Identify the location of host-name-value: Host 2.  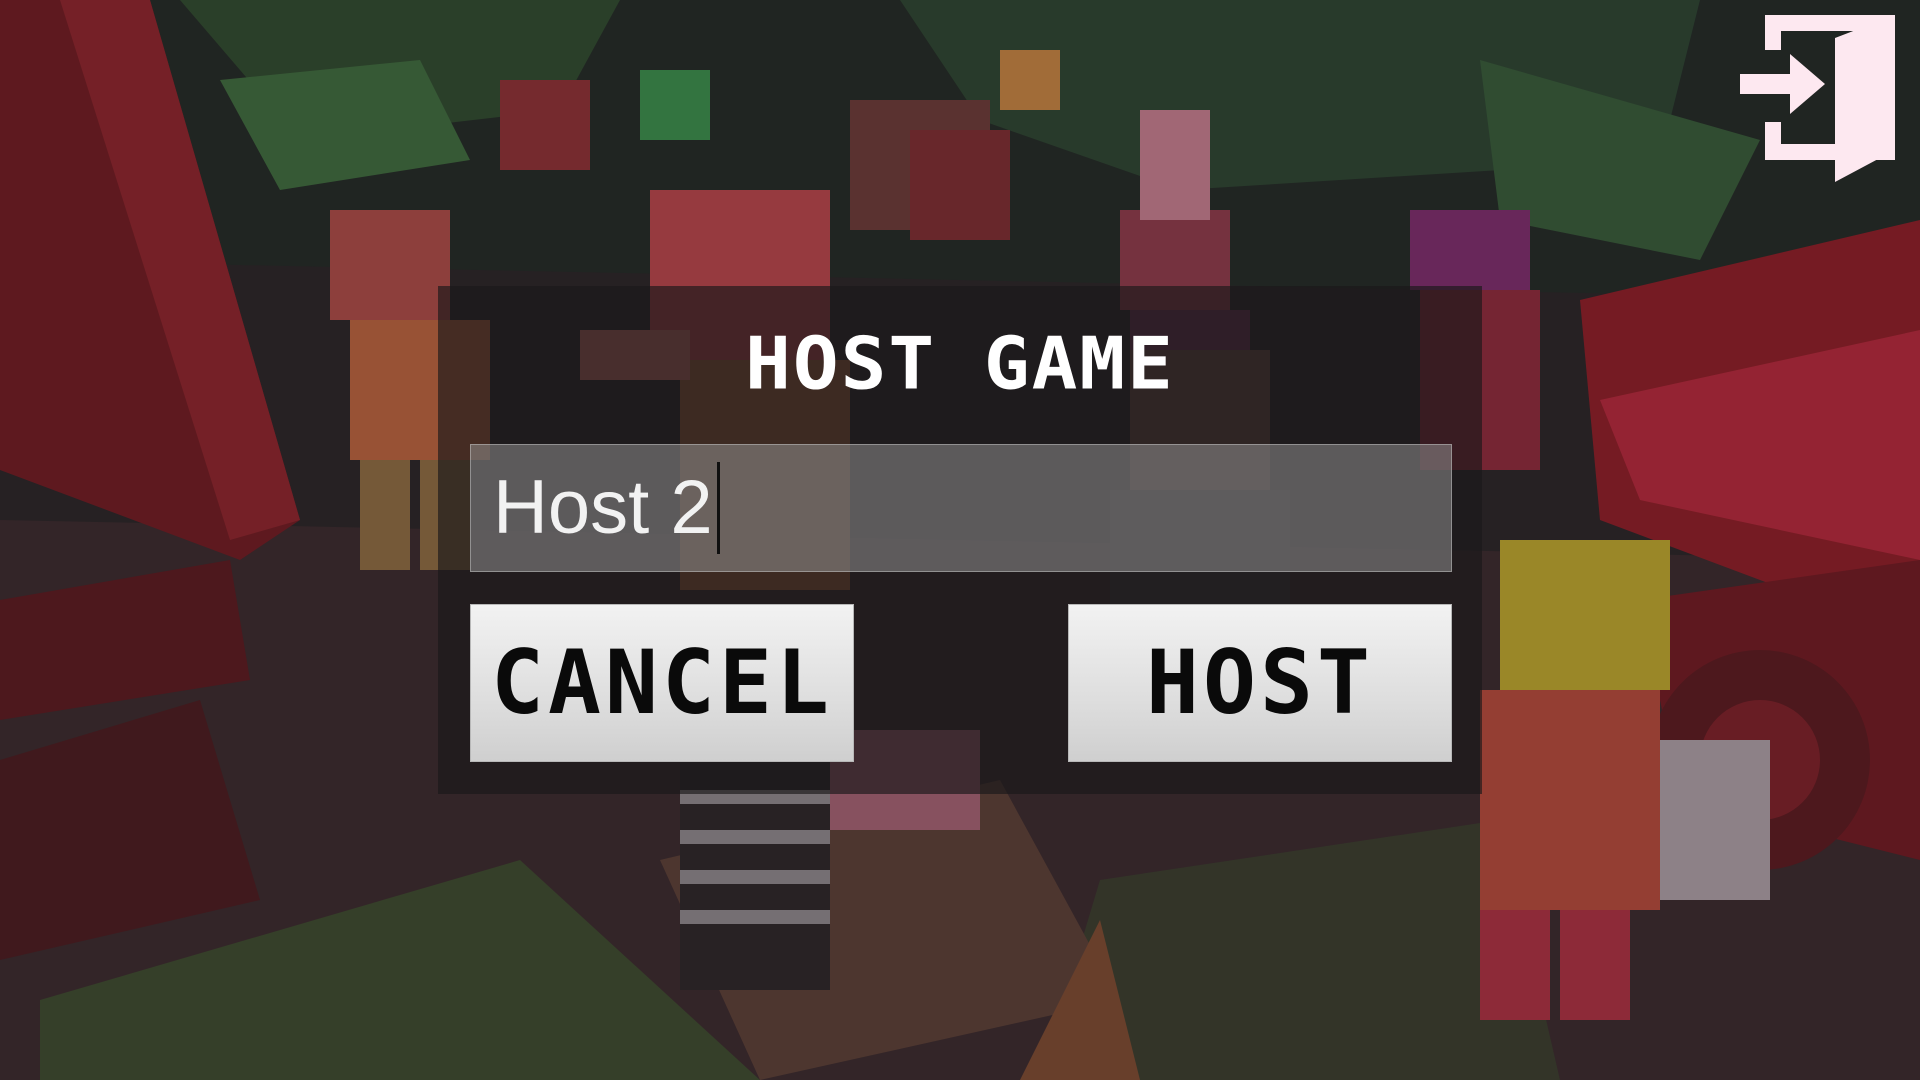
(603, 507).